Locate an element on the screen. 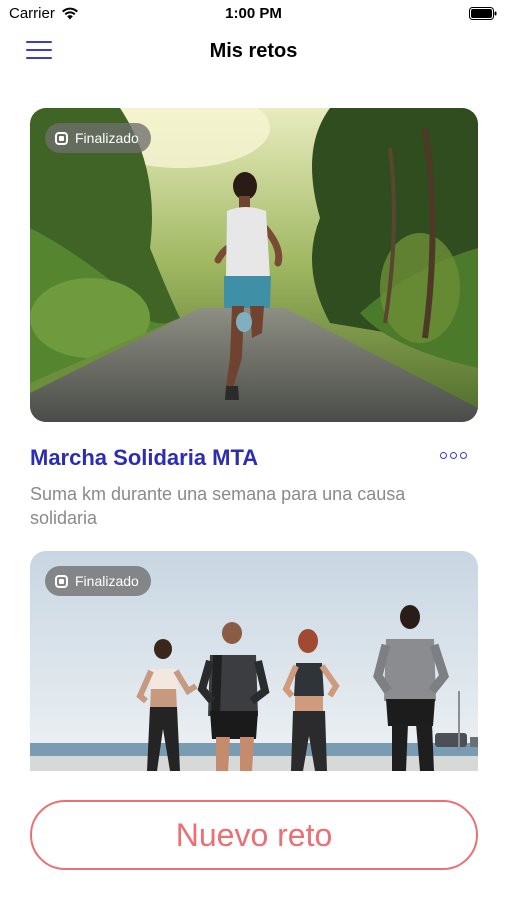  status-bar: Carrier 1:00 PM is located at coordinates (253, 14).